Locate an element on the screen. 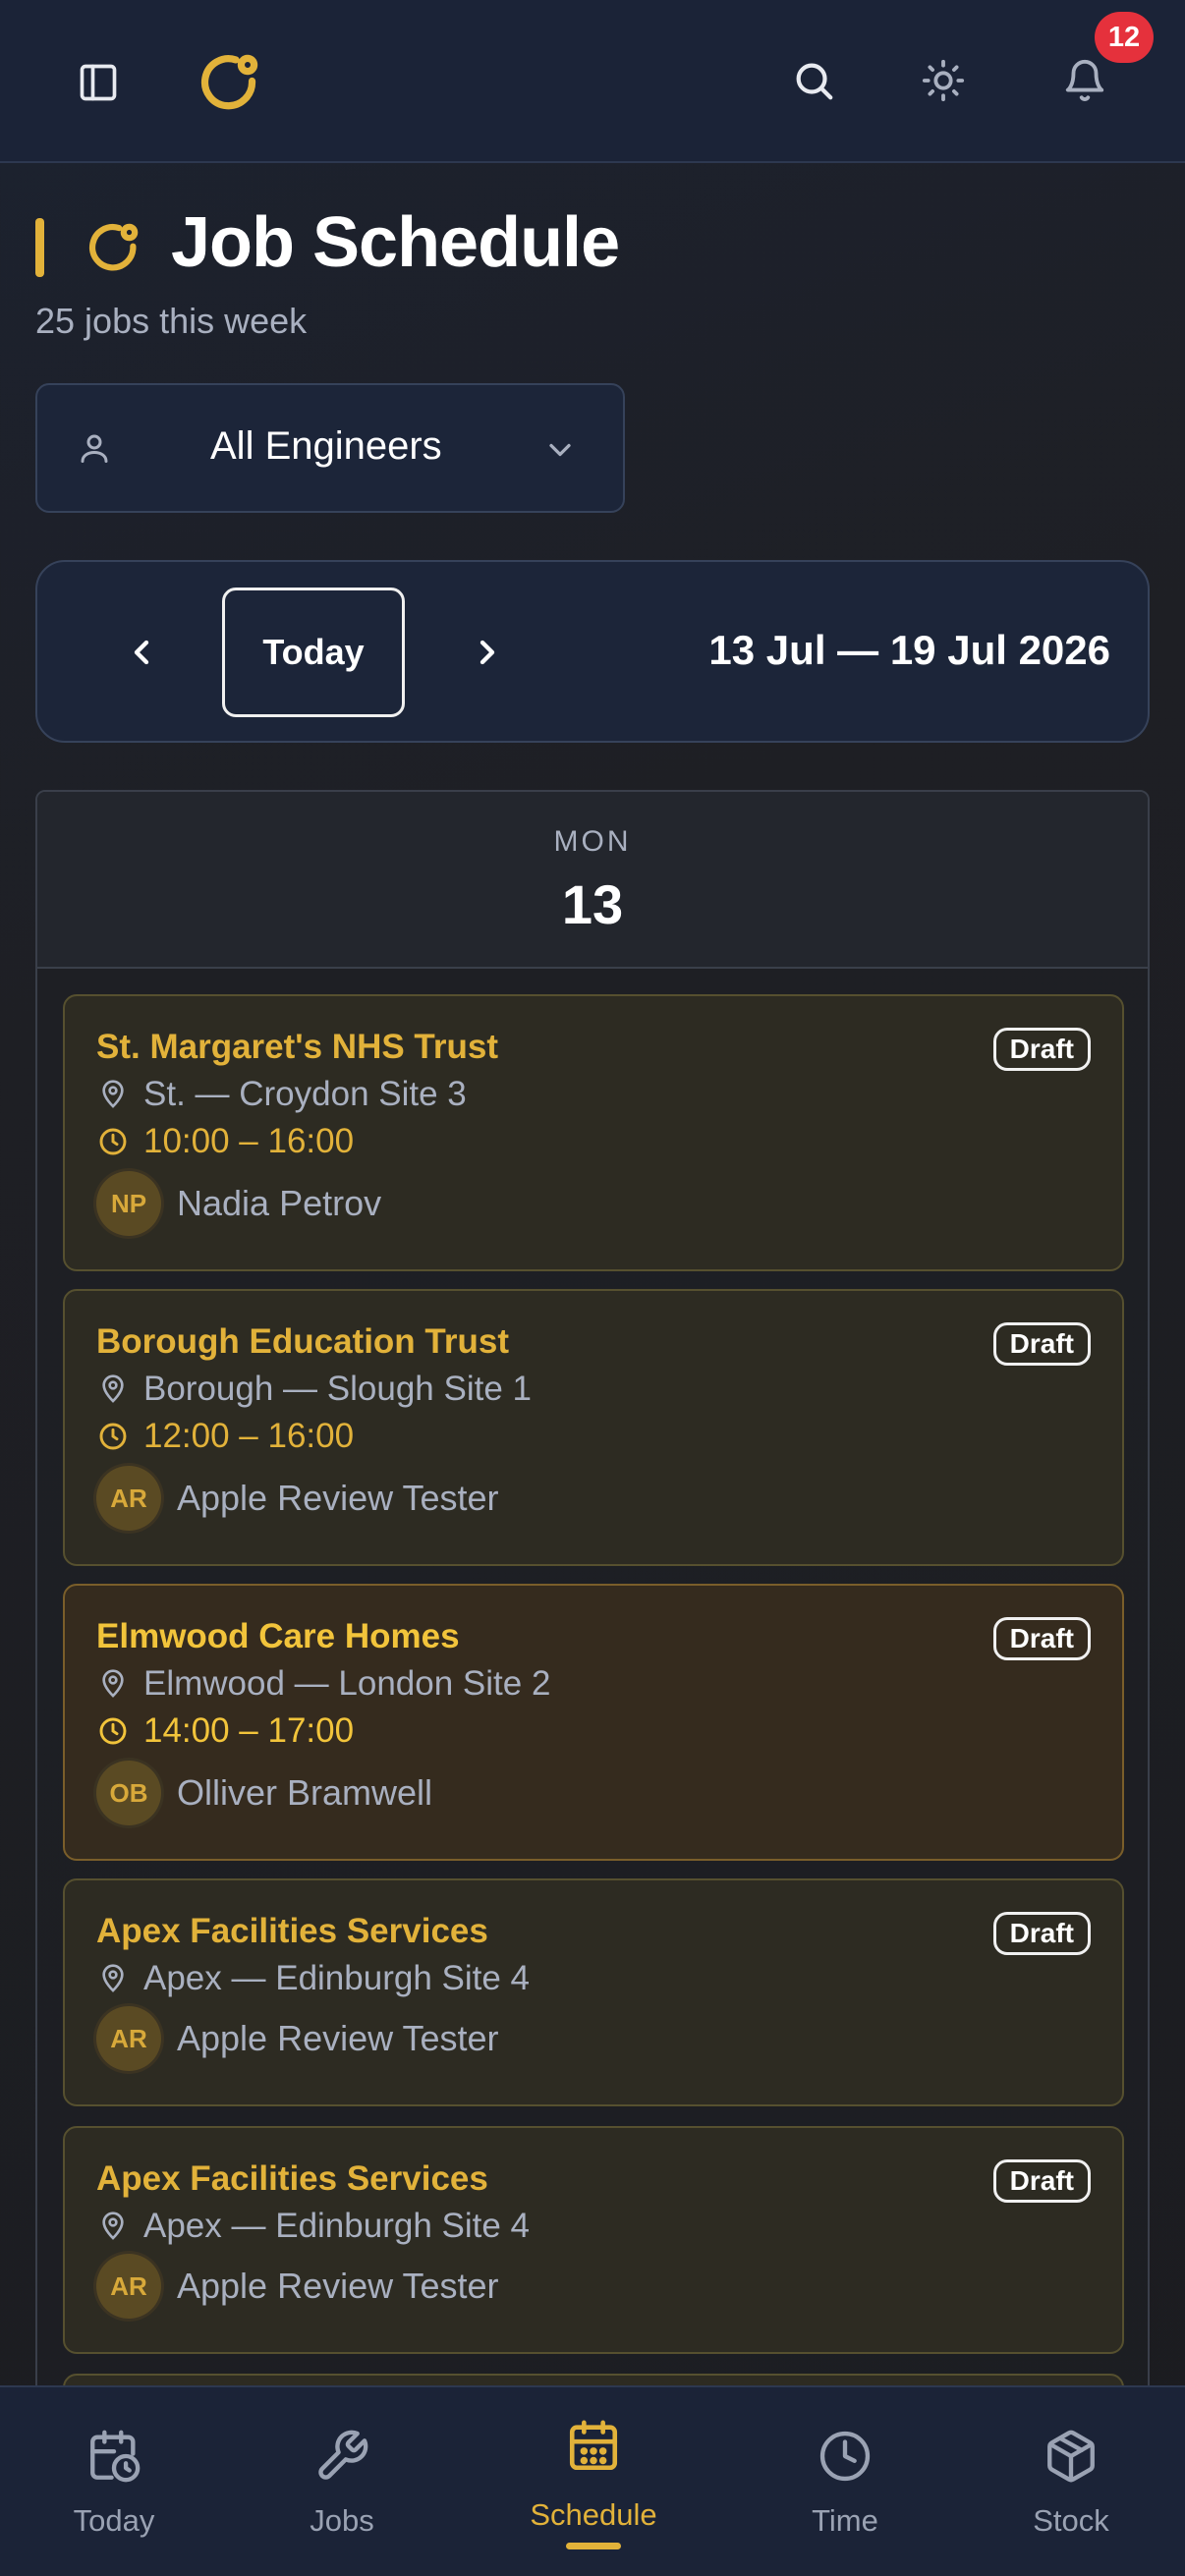 This screenshot has width=1185, height=2576. nav-stock: Stock is located at coordinates (1071, 2481).